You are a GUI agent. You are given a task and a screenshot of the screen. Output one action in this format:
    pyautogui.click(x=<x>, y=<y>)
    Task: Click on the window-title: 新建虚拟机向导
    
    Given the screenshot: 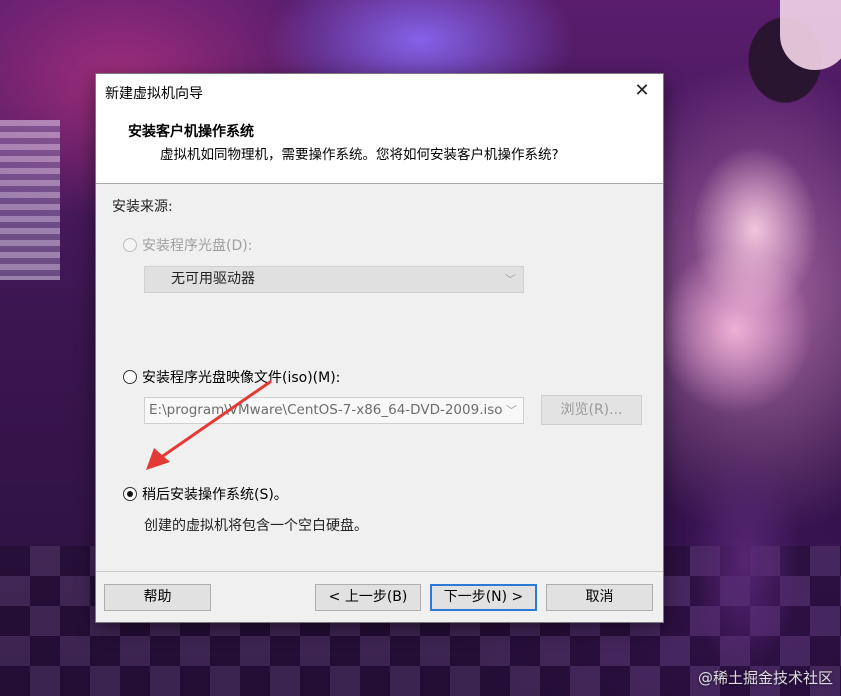 What is the action you would take?
    pyautogui.click(x=154, y=94)
    